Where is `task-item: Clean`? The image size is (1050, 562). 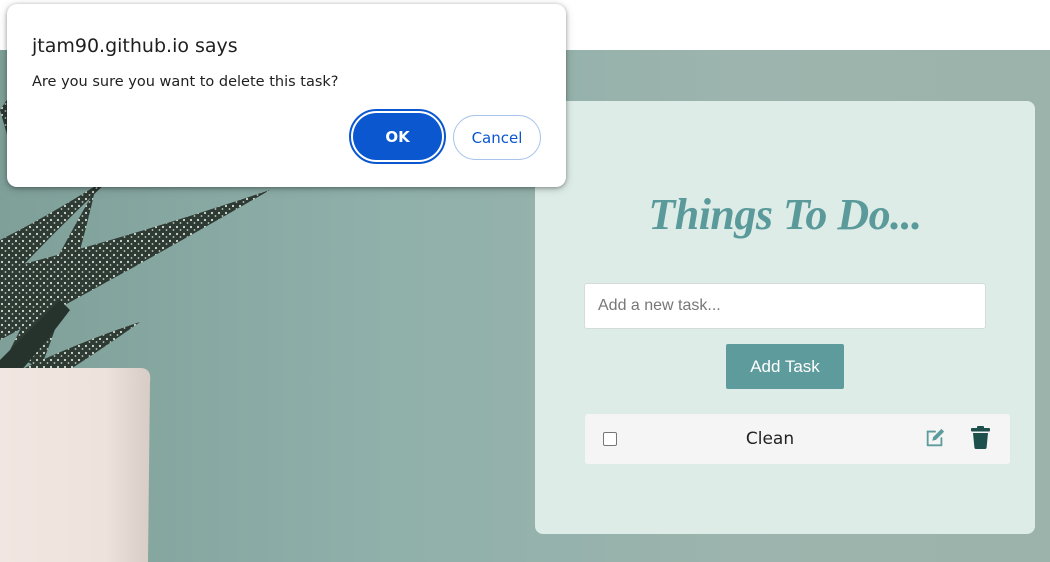 task-item: Clean is located at coordinates (797, 439).